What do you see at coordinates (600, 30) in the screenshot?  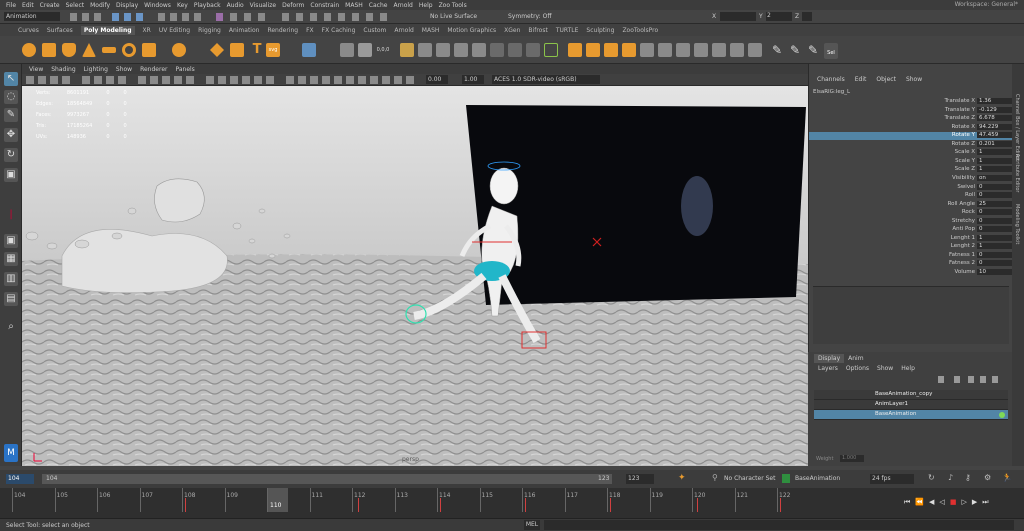 I see `shelf-tab: Sculpting` at bounding box center [600, 30].